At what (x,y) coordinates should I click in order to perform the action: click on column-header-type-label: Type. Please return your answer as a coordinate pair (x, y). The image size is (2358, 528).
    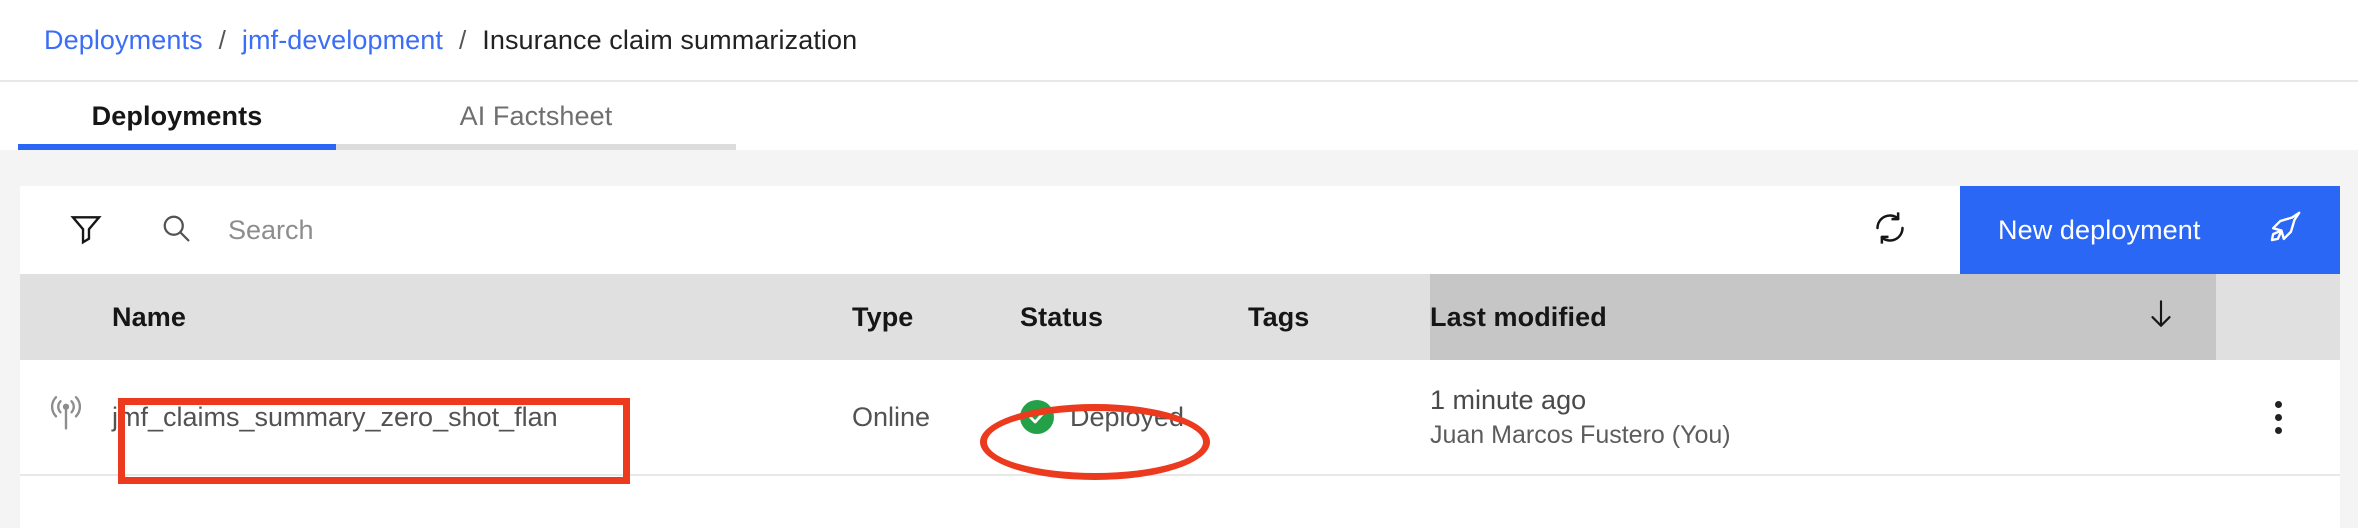
    Looking at the image, I should click on (883, 316).